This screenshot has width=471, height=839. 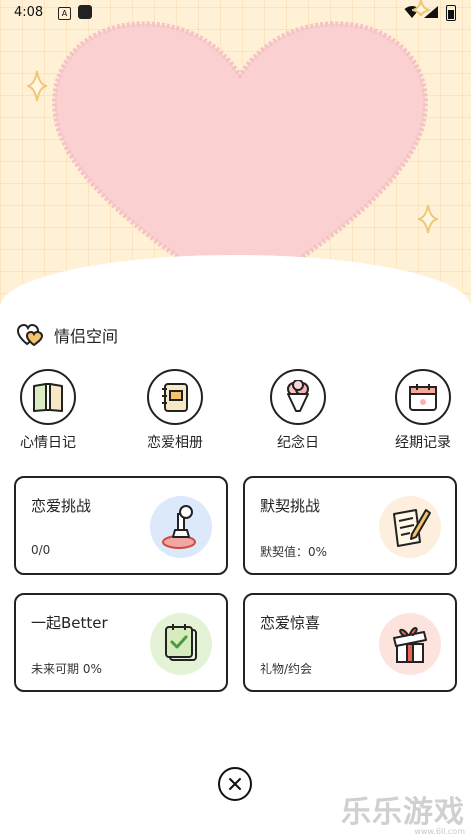 I want to click on stamp-icon, so click(x=179, y=527).